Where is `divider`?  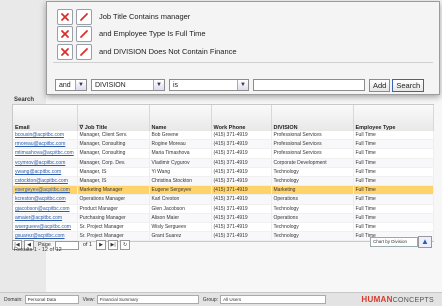 divider is located at coordinates (243, 62).